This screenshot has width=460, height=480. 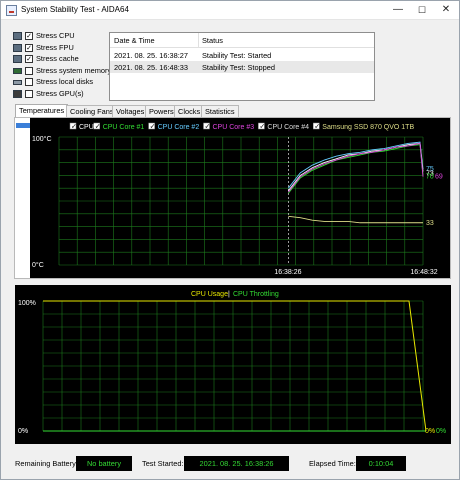 What do you see at coordinates (130, 111) in the screenshot?
I see `tab-voltages: Voltages` at bounding box center [130, 111].